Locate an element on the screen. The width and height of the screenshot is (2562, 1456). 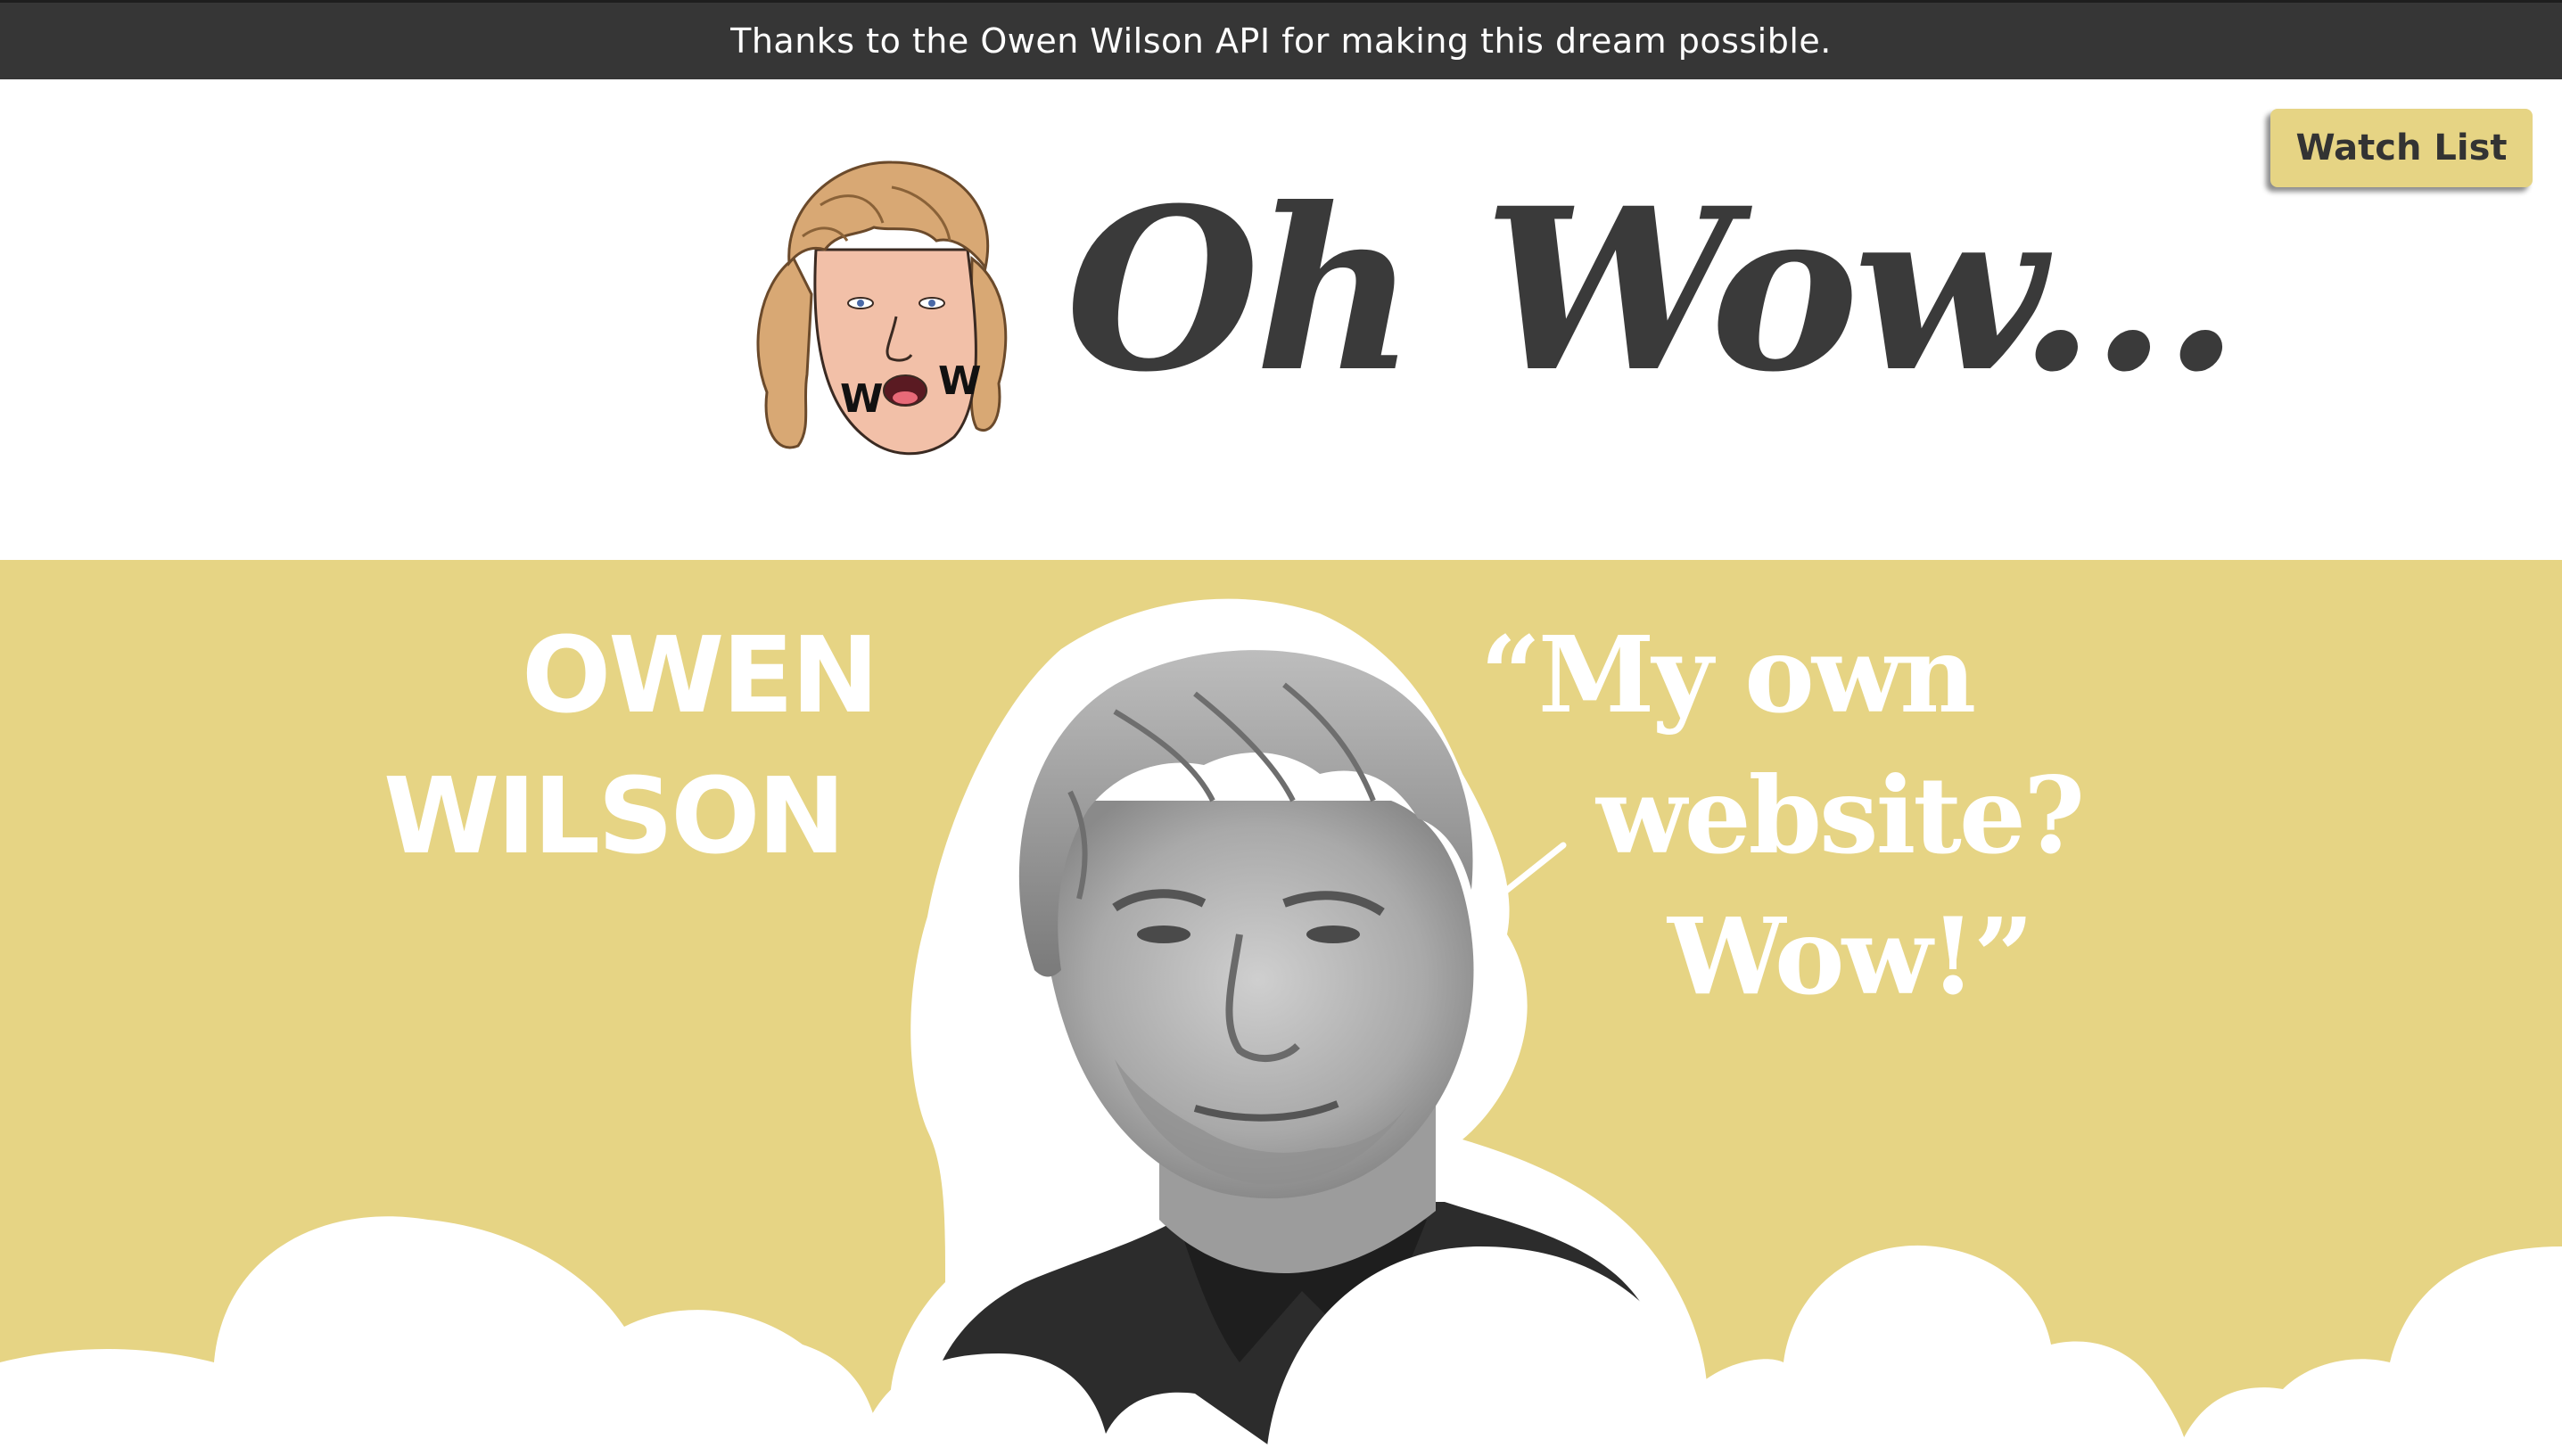
watch-list-button: Watch List is located at coordinates (2401, 148).